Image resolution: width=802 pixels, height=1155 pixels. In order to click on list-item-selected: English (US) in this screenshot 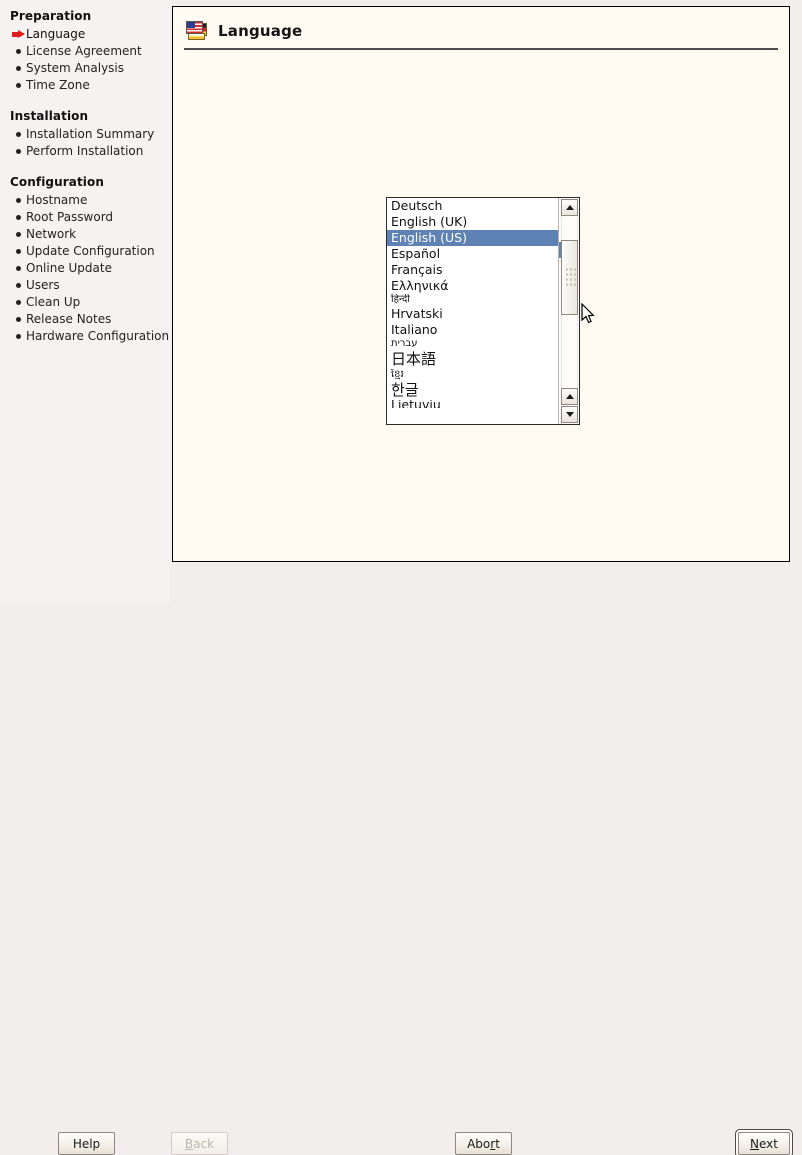, I will do `click(472, 238)`.